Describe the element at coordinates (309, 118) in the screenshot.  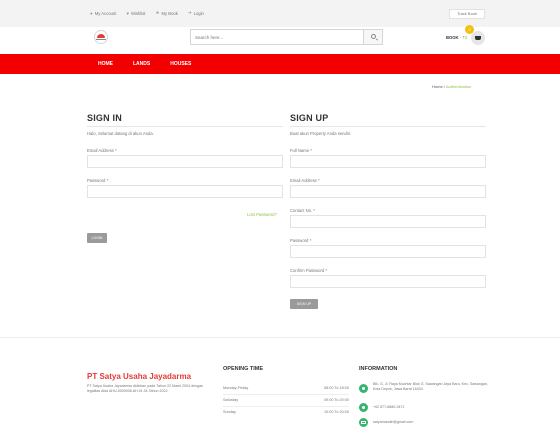
I see `signup-title: SIGN UP` at that location.